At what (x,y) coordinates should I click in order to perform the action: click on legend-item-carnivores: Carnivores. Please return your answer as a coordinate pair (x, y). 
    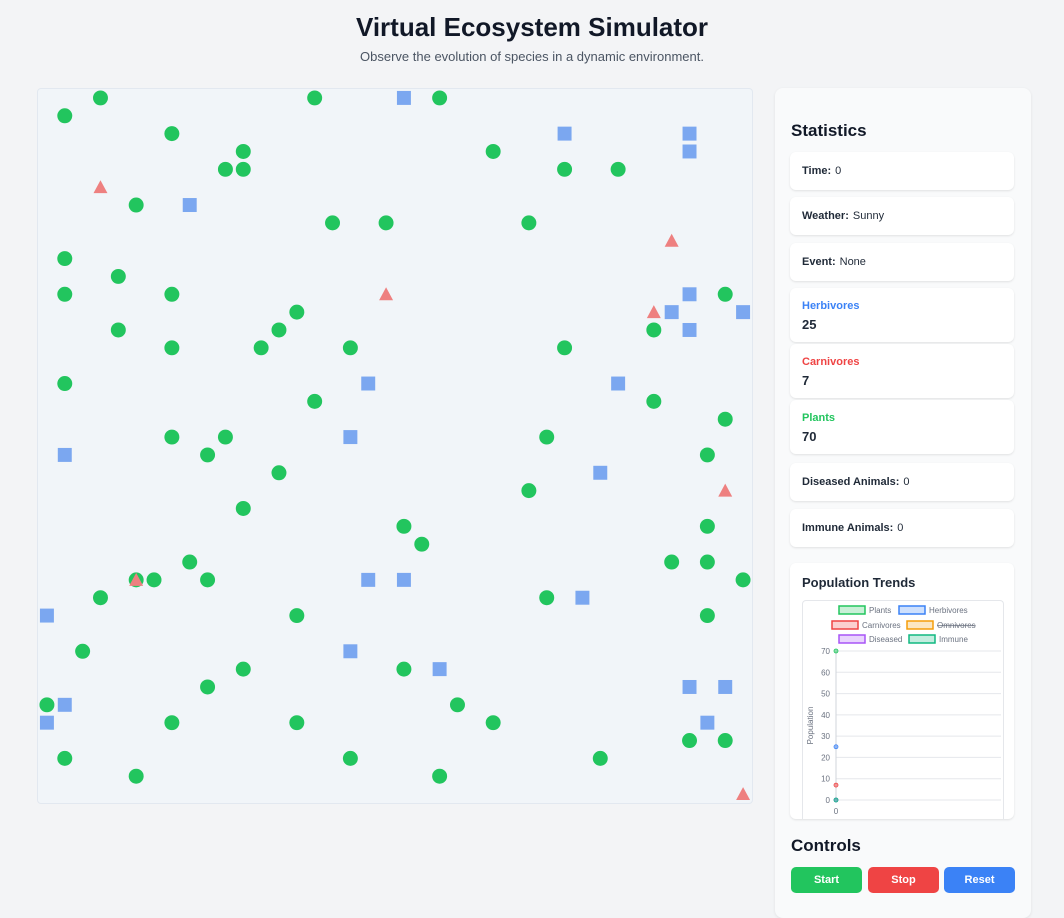
    Looking at the image, I should click on (866, 625).